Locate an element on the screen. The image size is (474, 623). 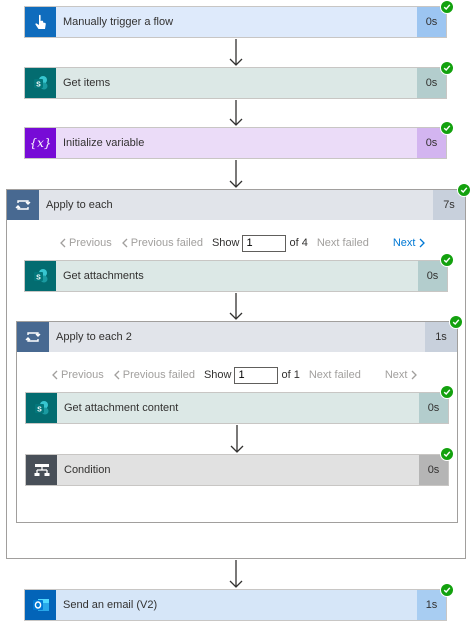
step-get-attachments: S Get attachments 0s is located at coordinates (236, 276).